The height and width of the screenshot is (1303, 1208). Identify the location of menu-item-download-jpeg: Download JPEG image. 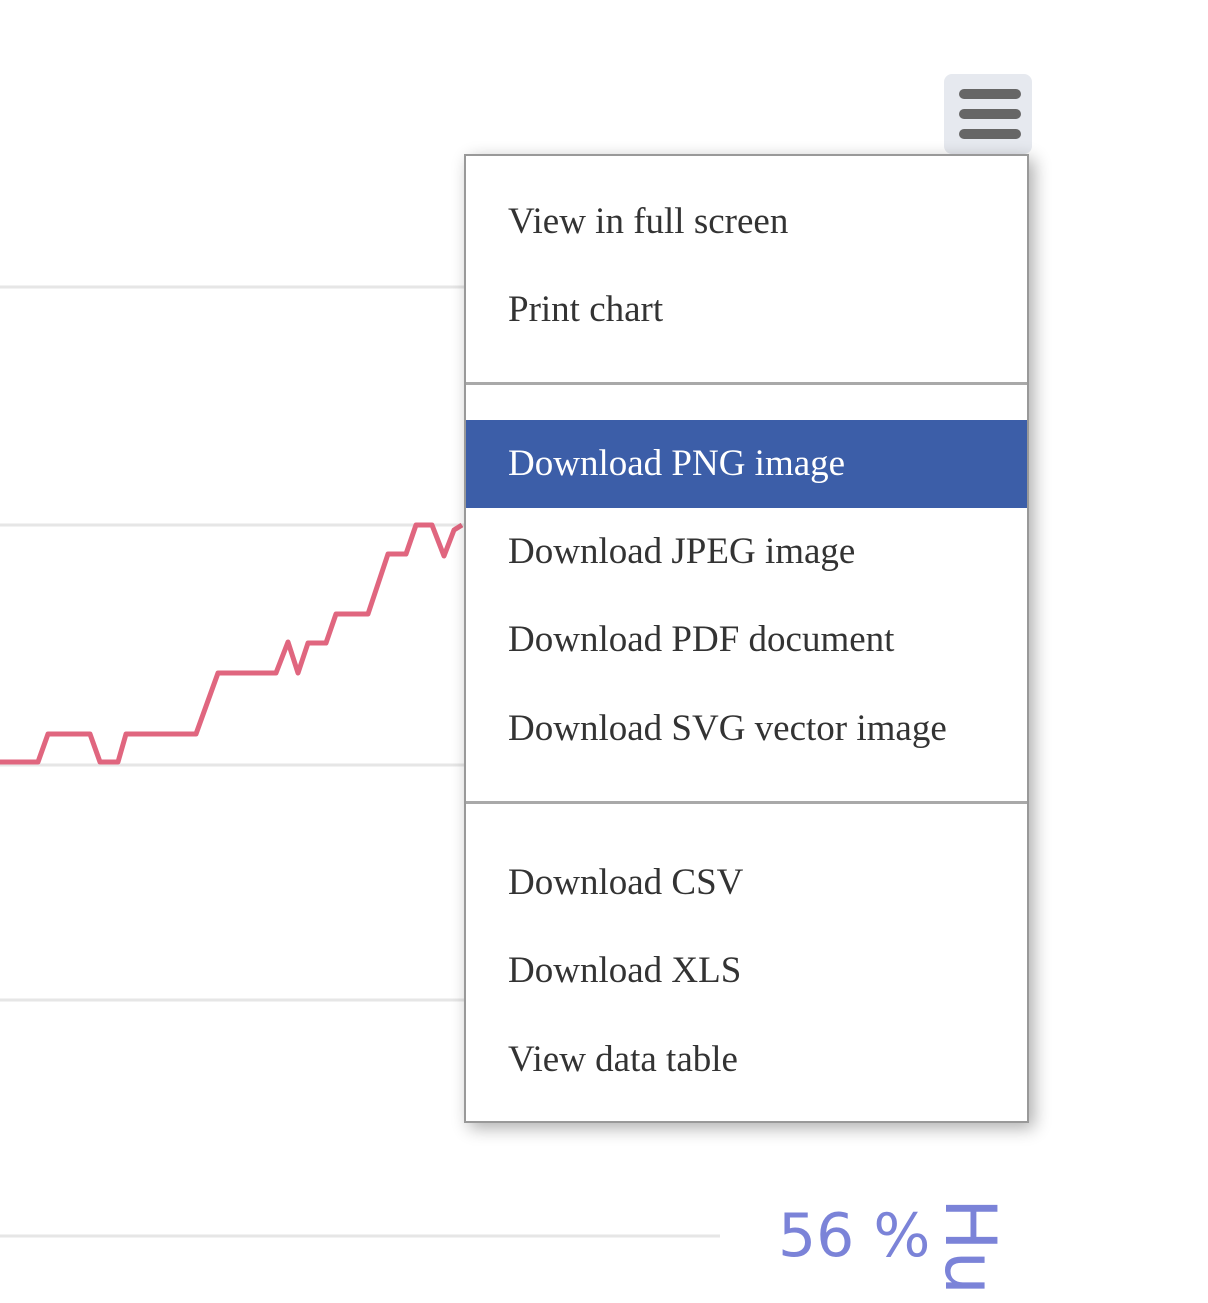
(746, 552).